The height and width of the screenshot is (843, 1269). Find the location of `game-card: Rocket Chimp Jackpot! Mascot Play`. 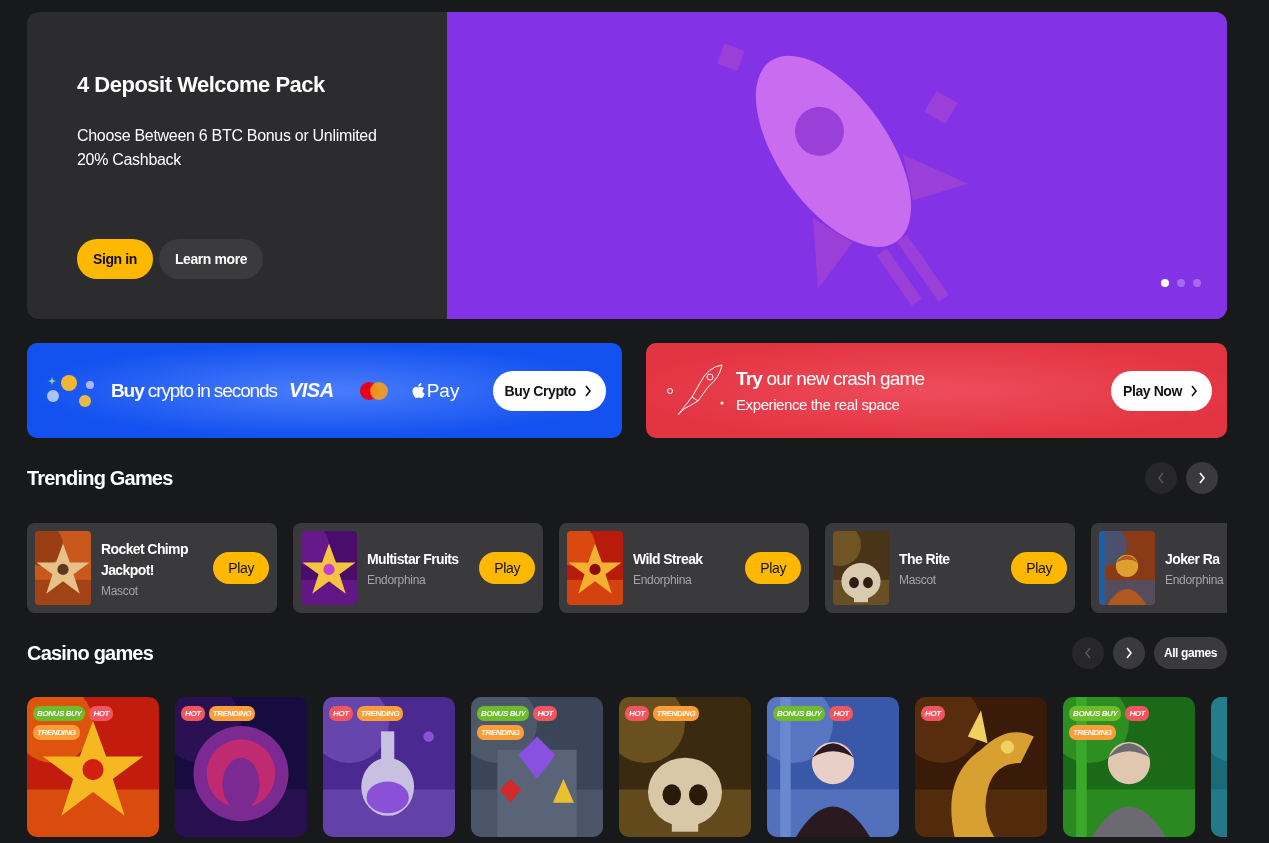

game-card: Rocket Chimp Jackpot! Mascot Play is located at coordinates (152, 568).